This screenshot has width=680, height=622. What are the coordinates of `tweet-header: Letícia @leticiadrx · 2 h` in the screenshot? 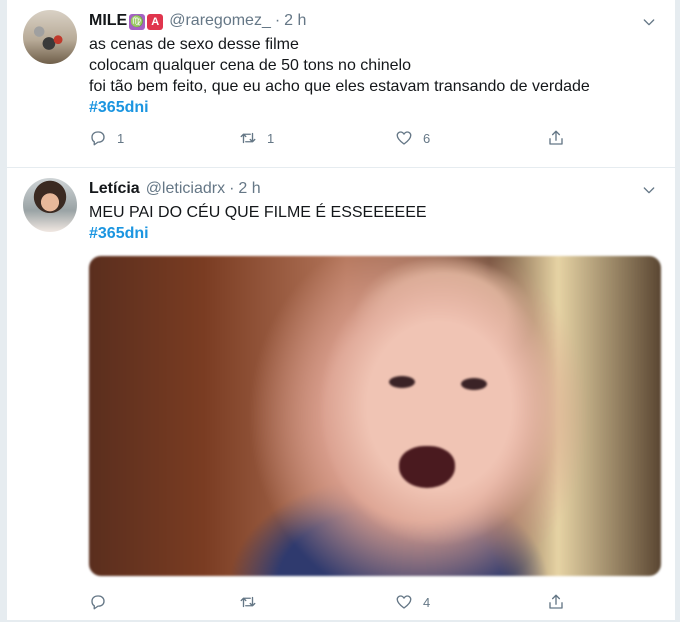 It's located at (374, 191).